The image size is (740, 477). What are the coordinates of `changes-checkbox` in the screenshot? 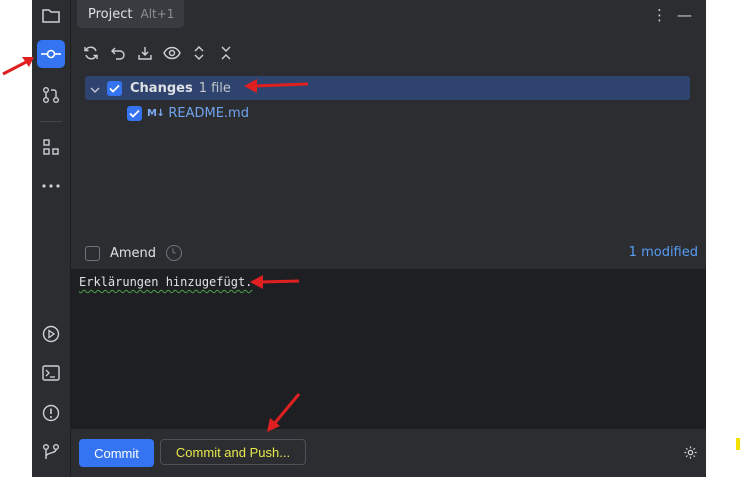 It's located at (114, 88).